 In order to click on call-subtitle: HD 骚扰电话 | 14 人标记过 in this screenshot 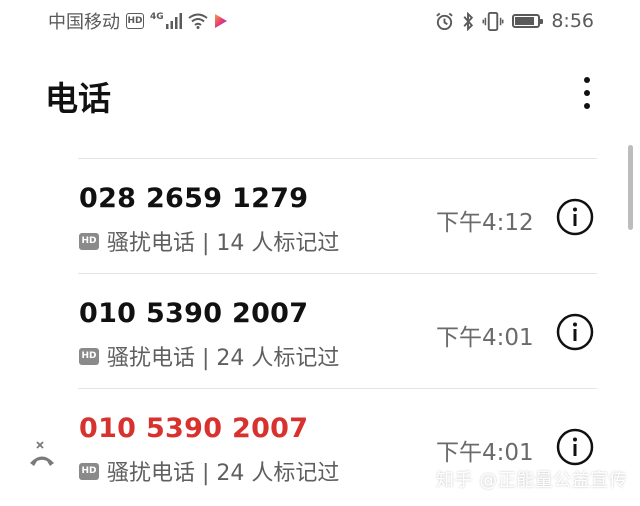, I will do `click(209, 241)`.